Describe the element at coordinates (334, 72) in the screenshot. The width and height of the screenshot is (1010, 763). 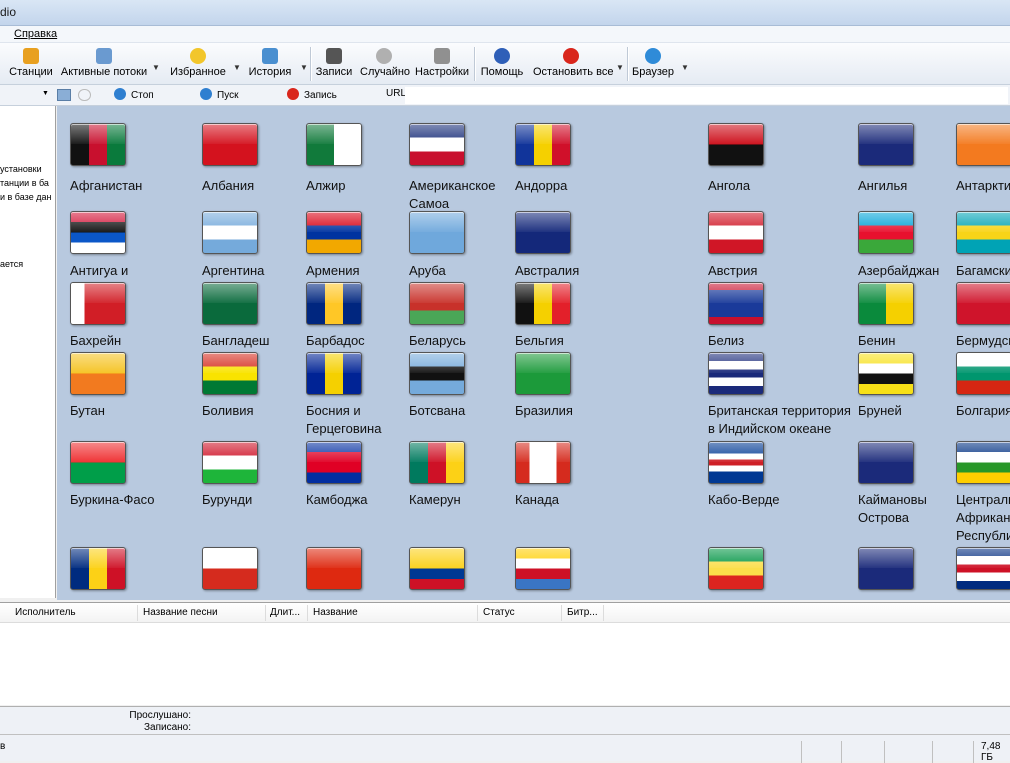
I see `recordings-label: Записи` at that location.